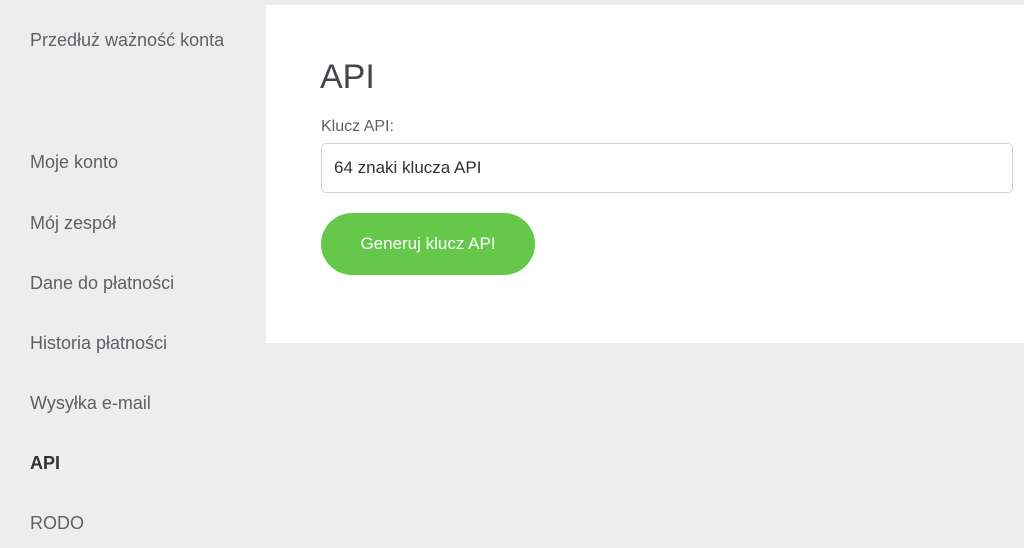 The image size is (1024, 548). I want to click on page-title: API, so click(347, 77).